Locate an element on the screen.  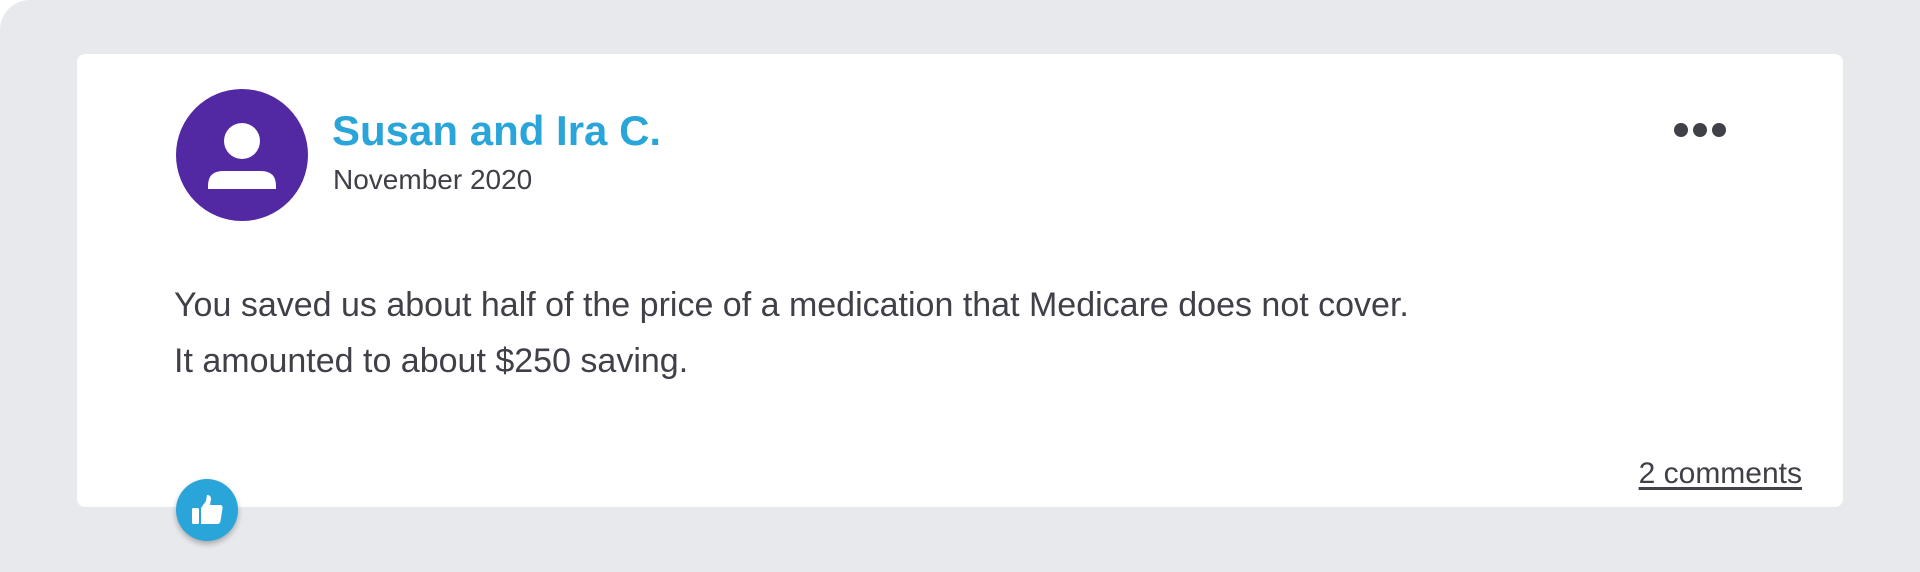
avatar is located at coordinates (242, 155).